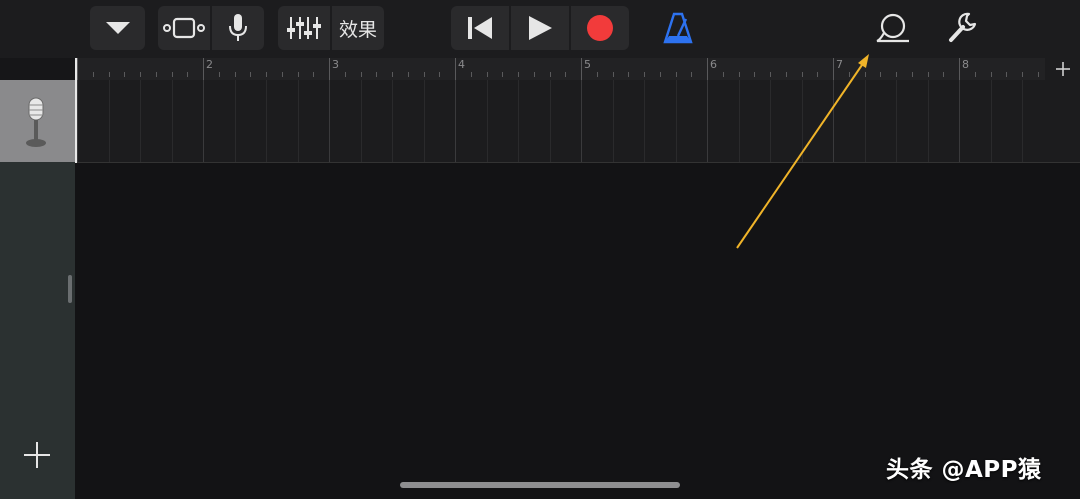 Image resolution: width=1080 pixels, height=499 pixels. Describe the element at coordinates (587, 64) in the screenshot. I see `bar-number: 5` at that location.